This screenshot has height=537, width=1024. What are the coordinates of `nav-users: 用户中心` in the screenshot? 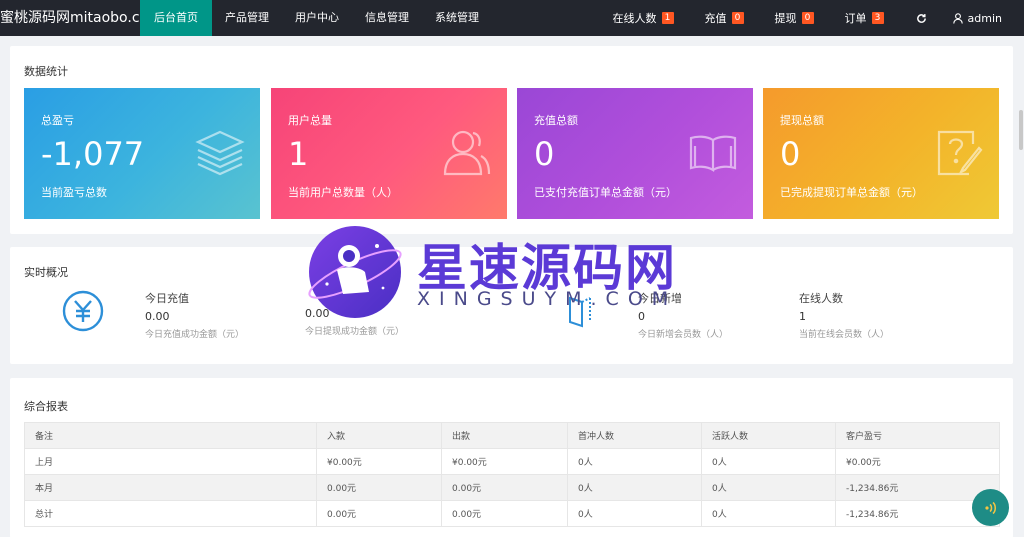 It's located at (317, 18).